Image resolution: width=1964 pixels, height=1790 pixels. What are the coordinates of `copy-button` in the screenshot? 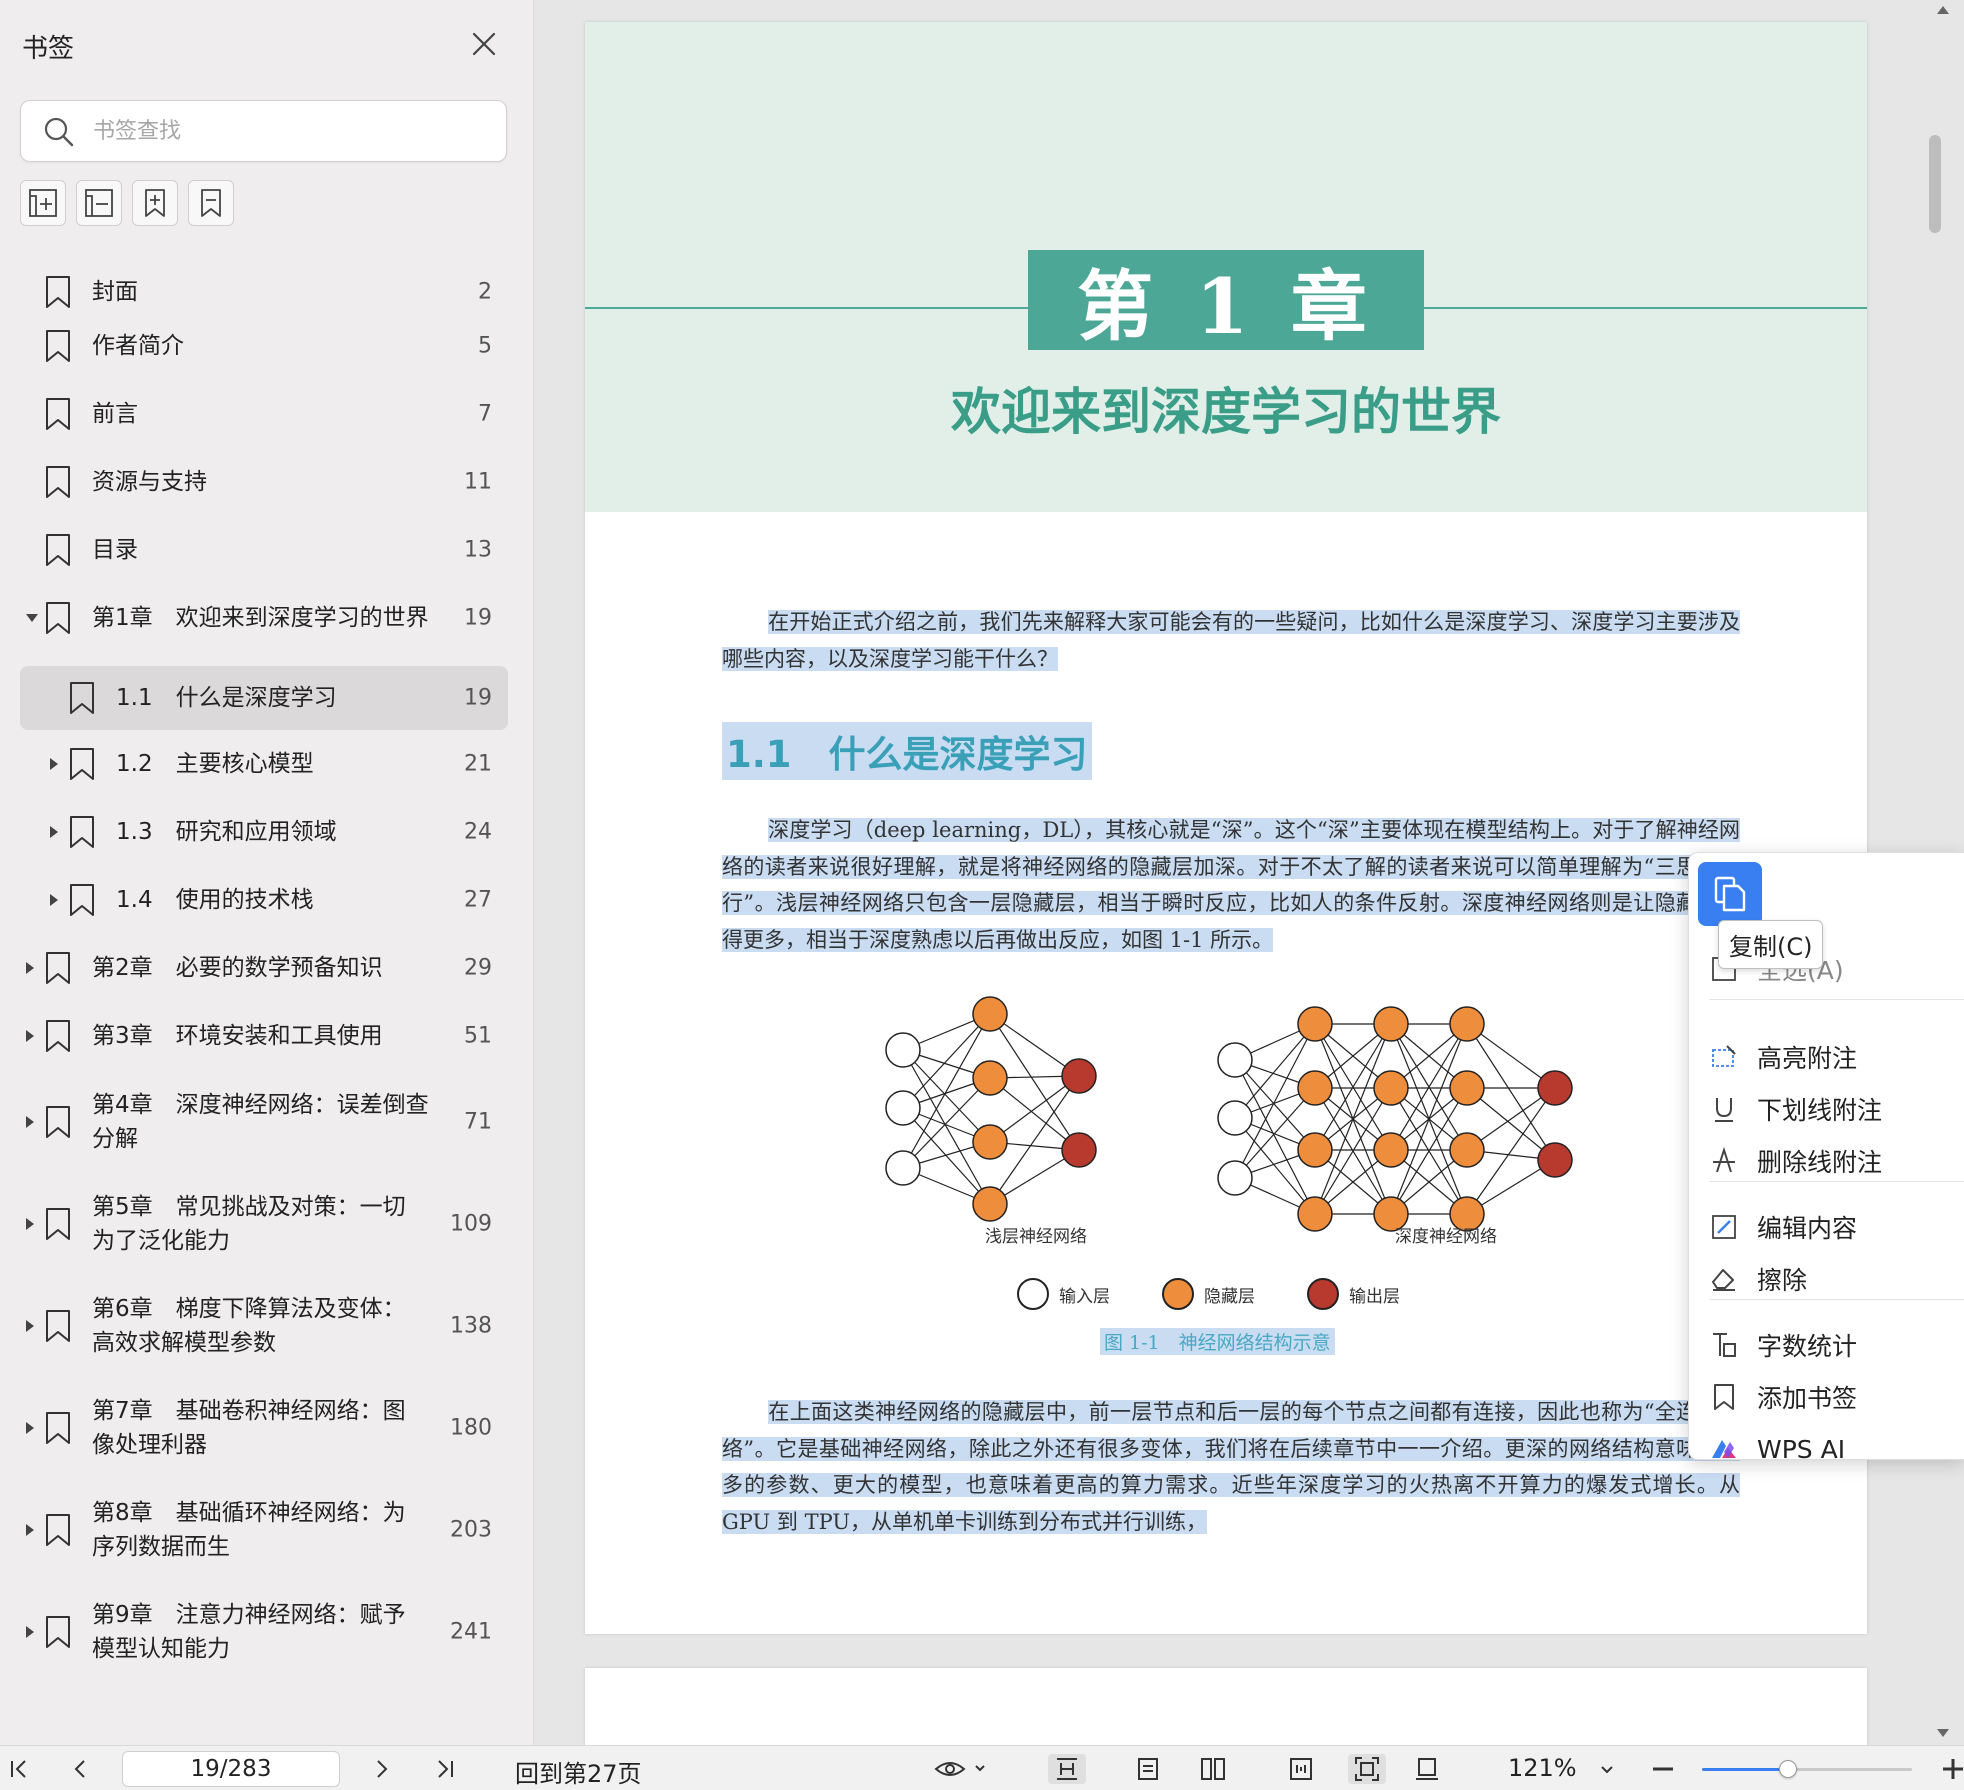 It's located at (1730, 894).